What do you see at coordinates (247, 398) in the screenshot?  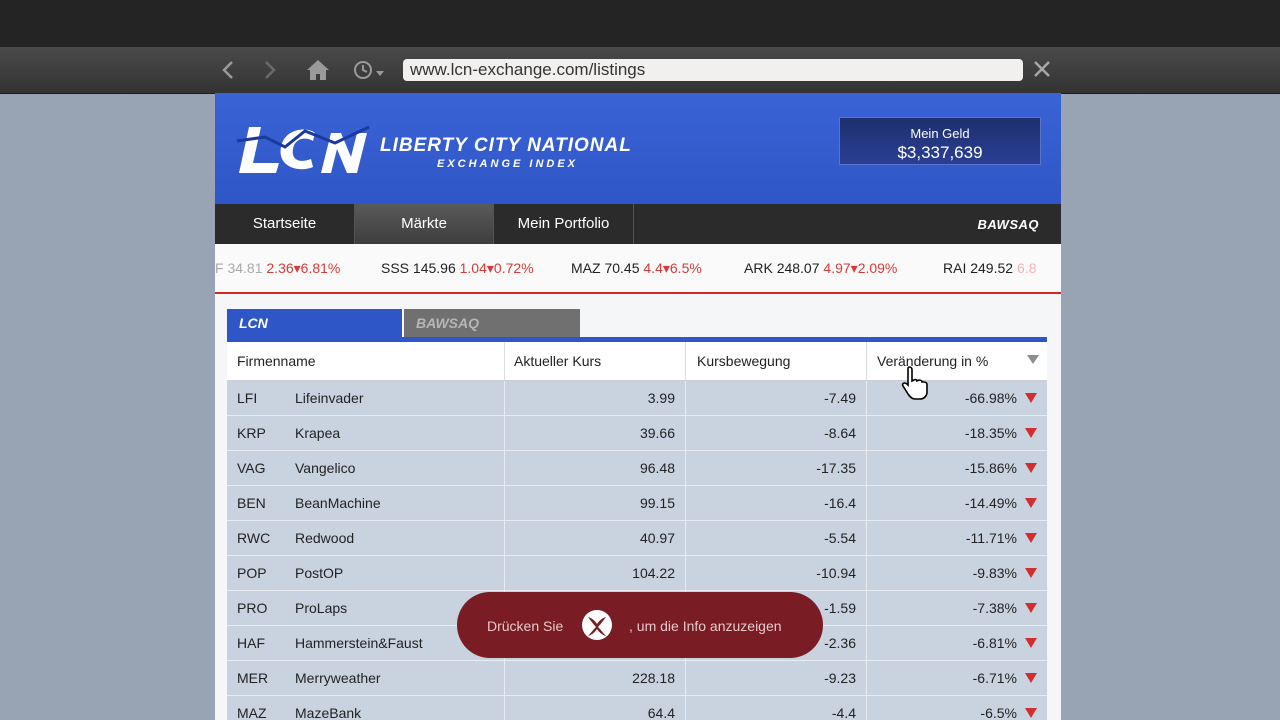 I see `row-symbol: LFI` at bounding box center [247, 398].